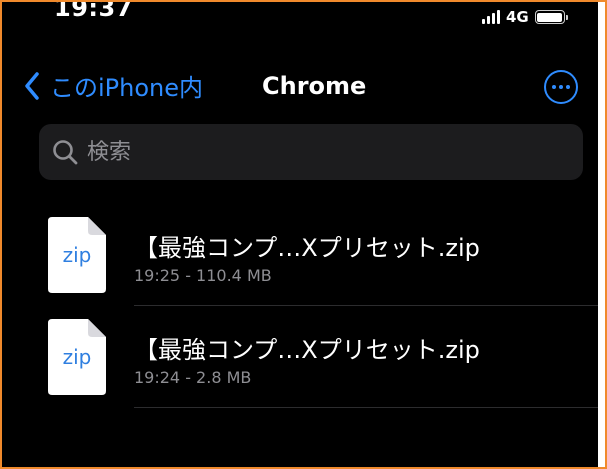  I want to click on more-options-button, so click(561, 87).